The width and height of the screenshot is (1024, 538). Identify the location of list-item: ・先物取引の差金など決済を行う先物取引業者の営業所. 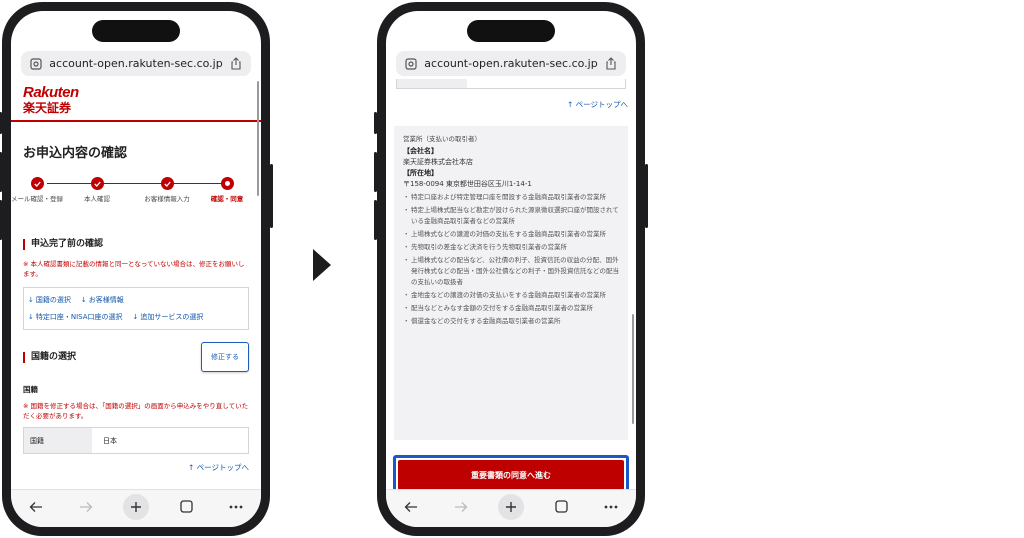
(485, 247).